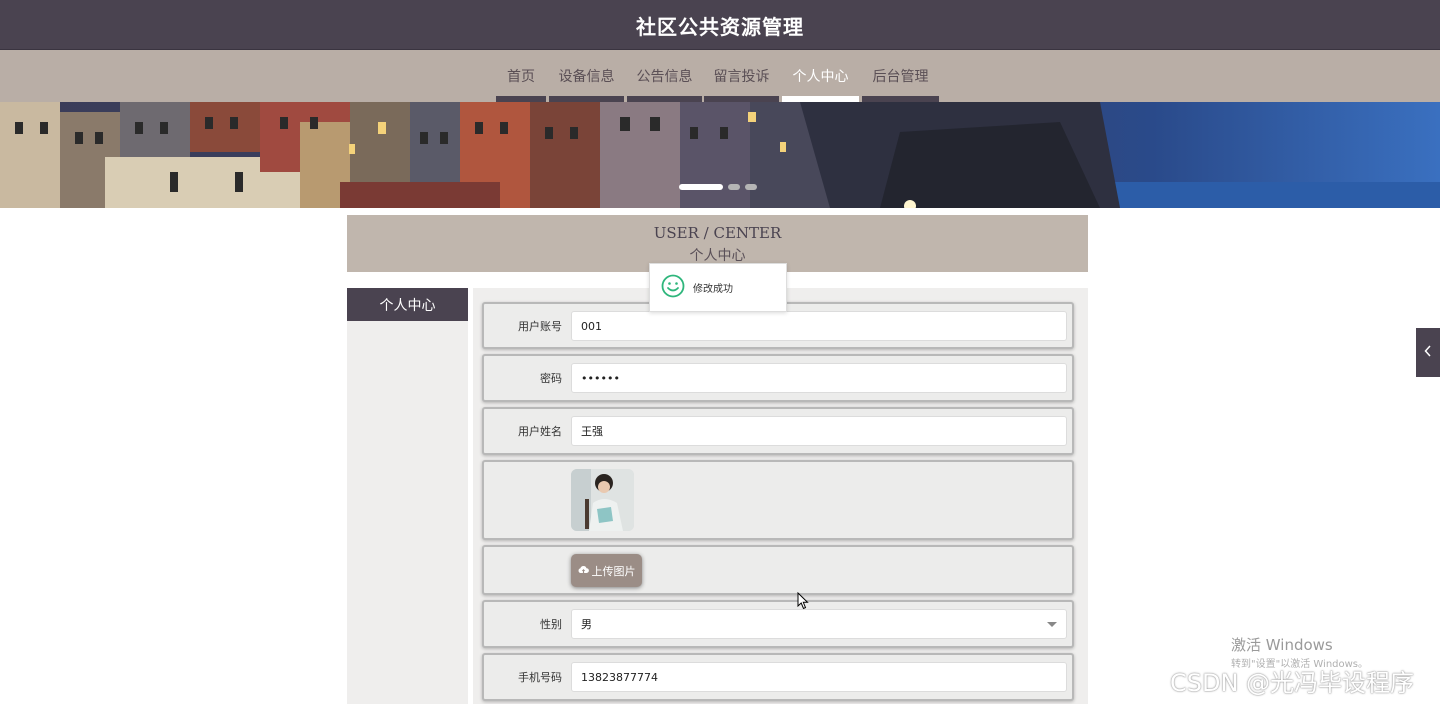 This screenshot has height=704, width=1440. I want to click on phone-label: 手机号码, so click(540, 677).